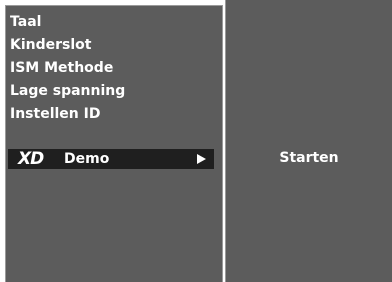  I want to click on menu-item-lage-spanning: Lage spanning, so click(67, 91).